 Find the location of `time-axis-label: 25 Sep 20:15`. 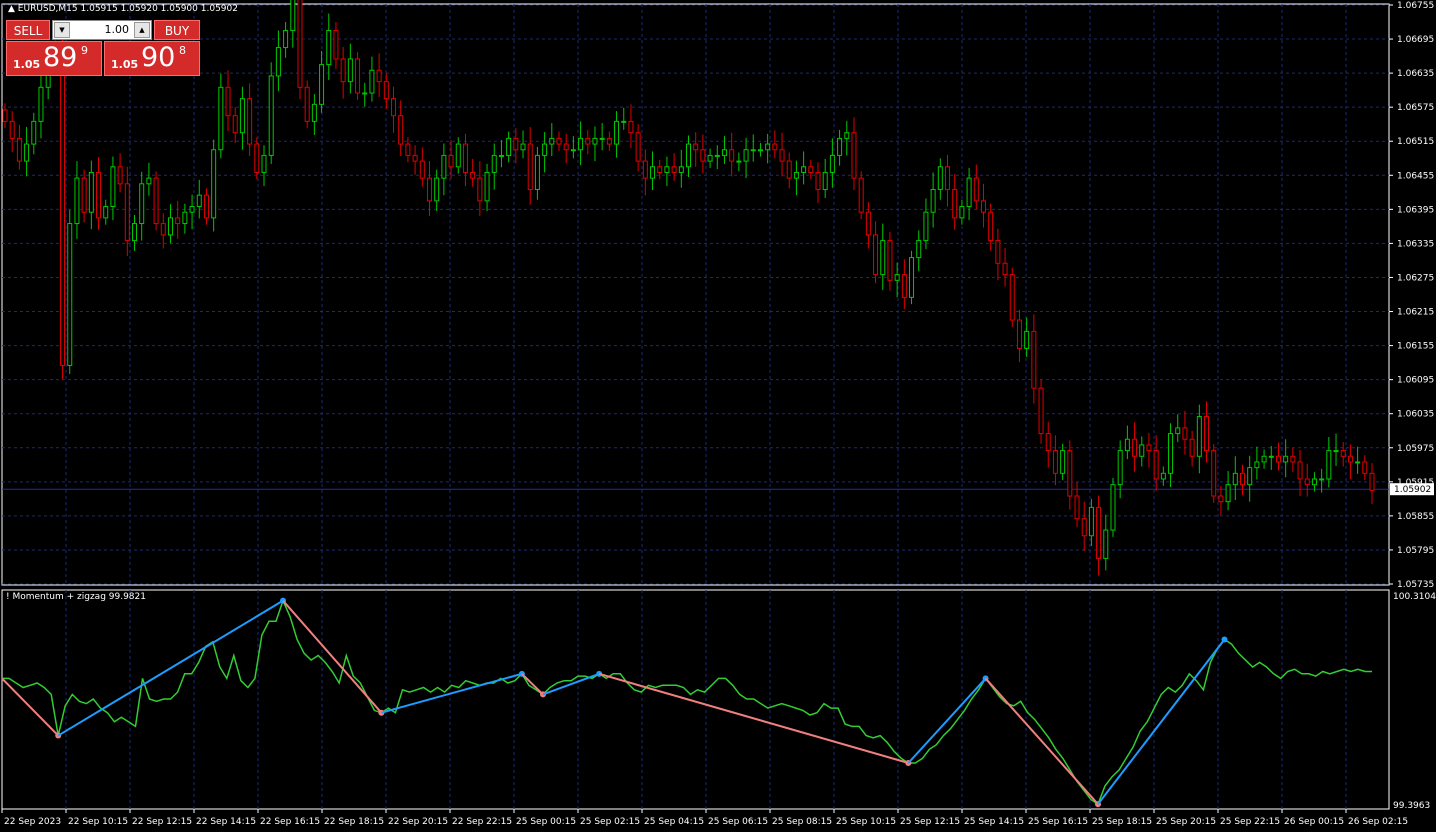

time-axis-label: 25 Sep 20:15 is located at coordinates (1186, 822).